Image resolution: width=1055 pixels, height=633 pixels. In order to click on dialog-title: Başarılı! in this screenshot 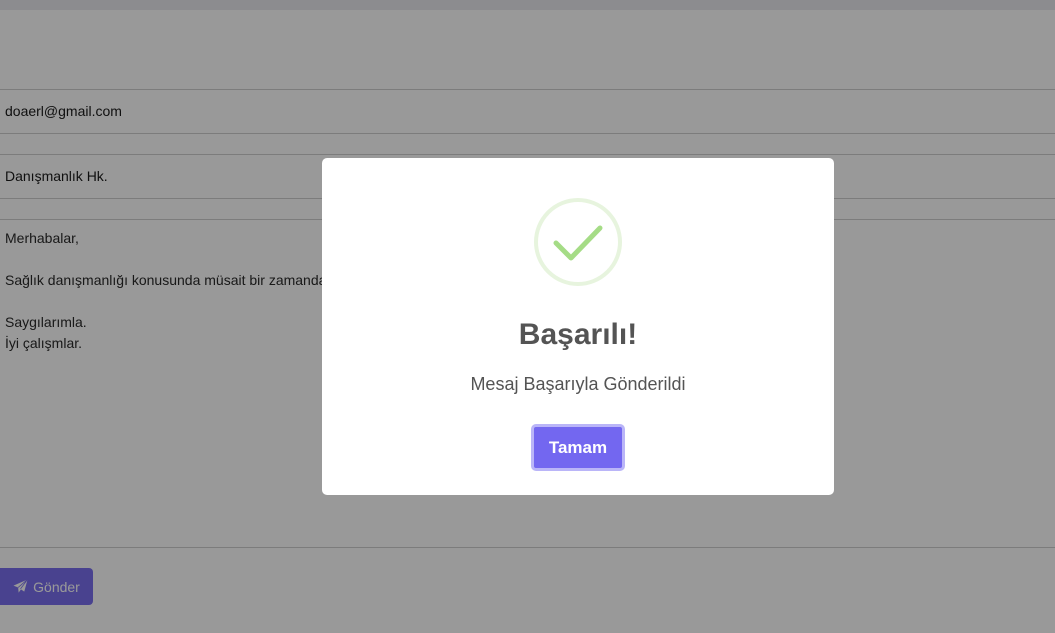, I will do `click(578, 334)`.